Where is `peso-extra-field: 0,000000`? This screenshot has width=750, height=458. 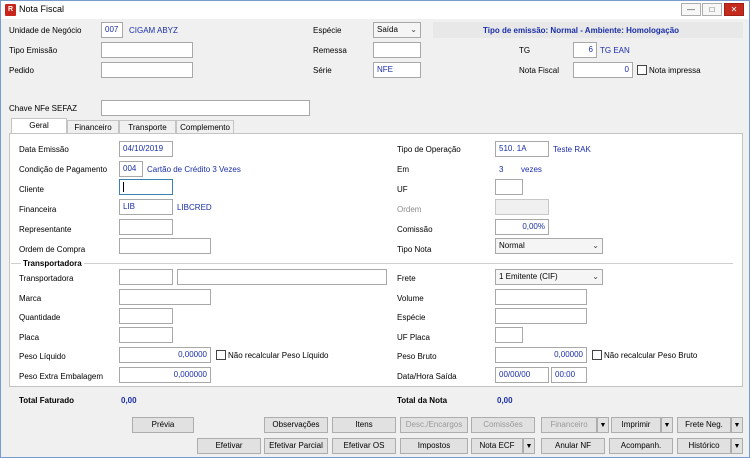 peso-extra-field: 0,000000 is located at coordinates (165, 375).